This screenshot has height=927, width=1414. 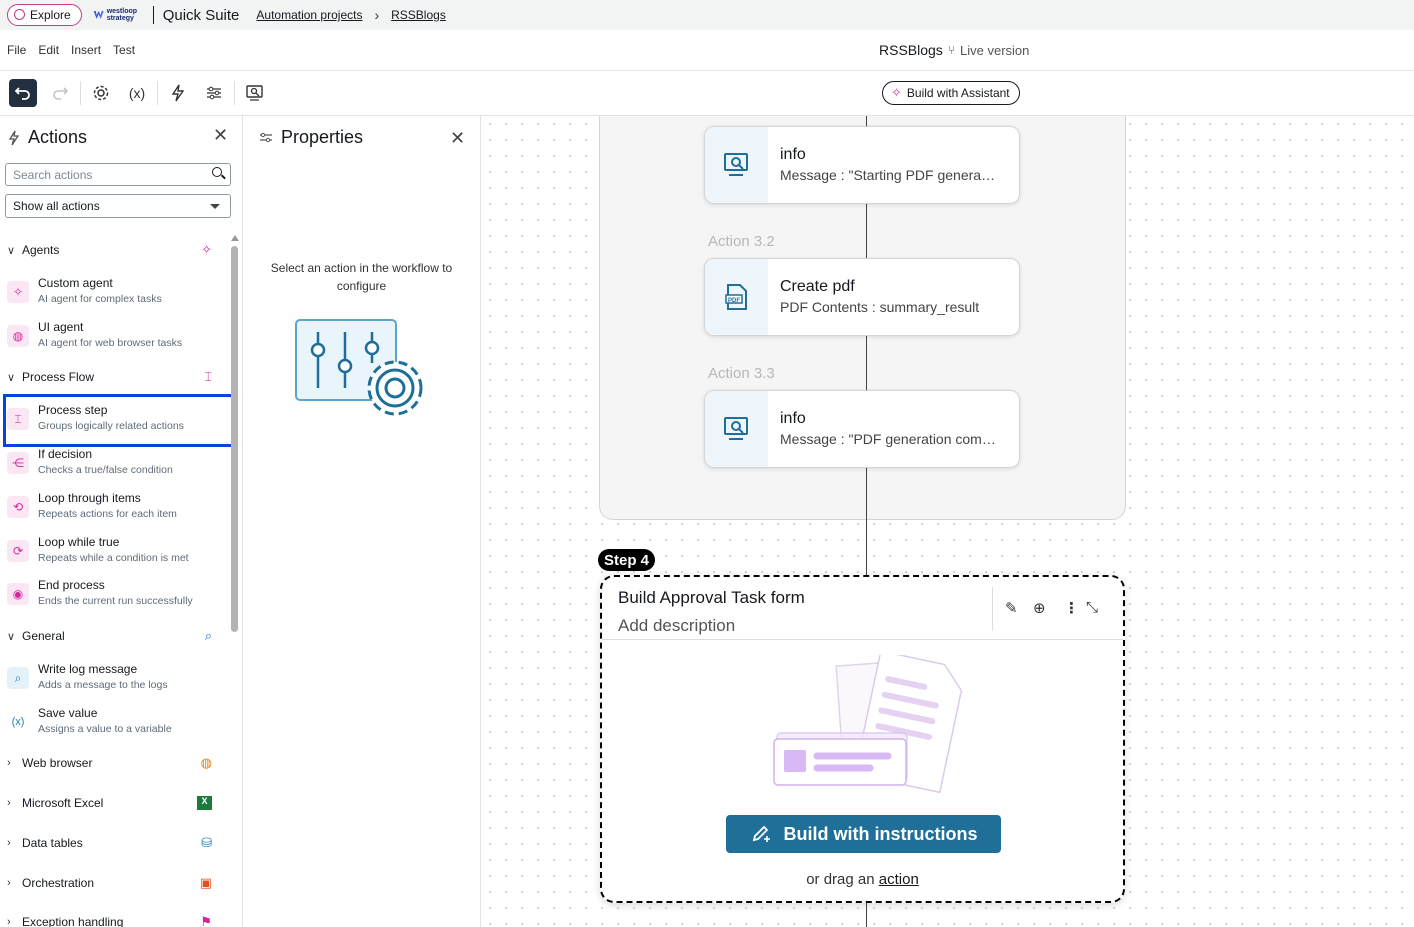 I want to click on build-with-assistant-button: ✧ Build with Assistant, so click(x=951, y=93).